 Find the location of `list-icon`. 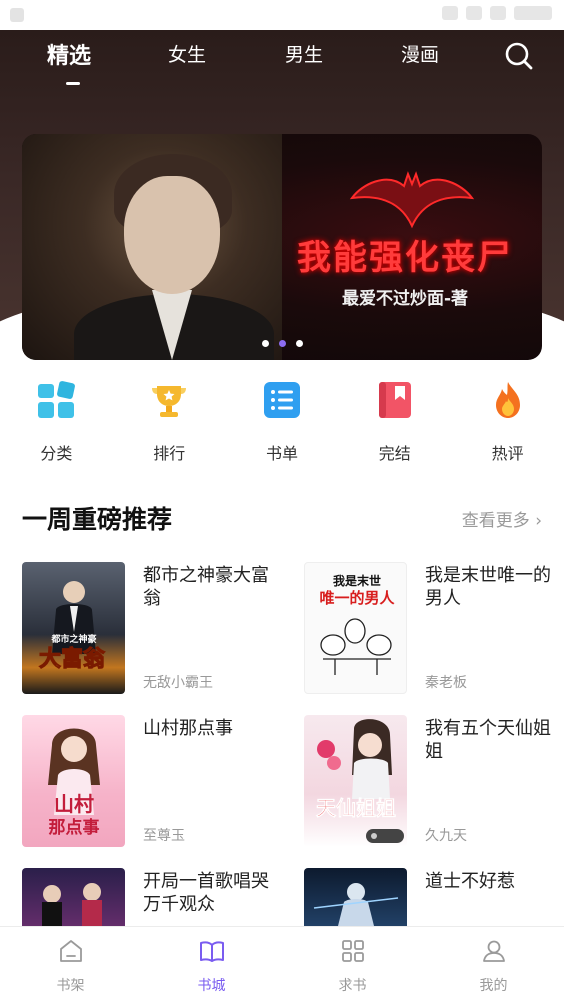

list-icon is located at coordinates (281, 400).